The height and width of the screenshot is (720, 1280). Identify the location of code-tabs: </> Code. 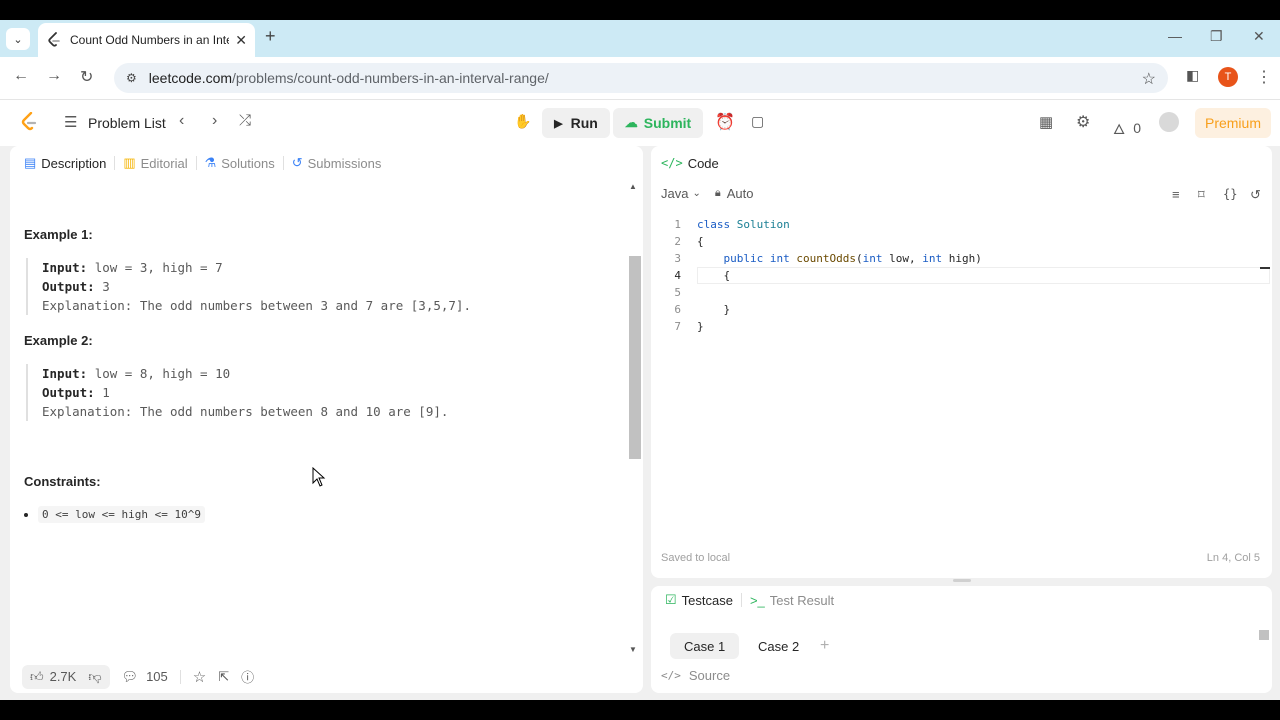
(690, 163).